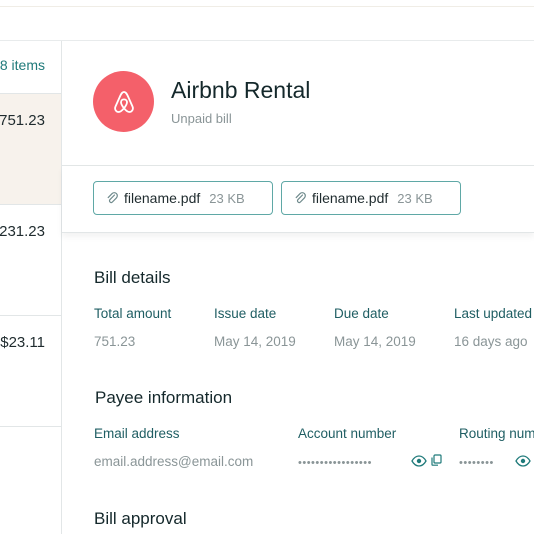 This screenshot has width=534, height=534. What do you see at coordinates (123, 101) in the screenshot?
I see `airbnb-logo-icon` at bounding box center [123, 101].